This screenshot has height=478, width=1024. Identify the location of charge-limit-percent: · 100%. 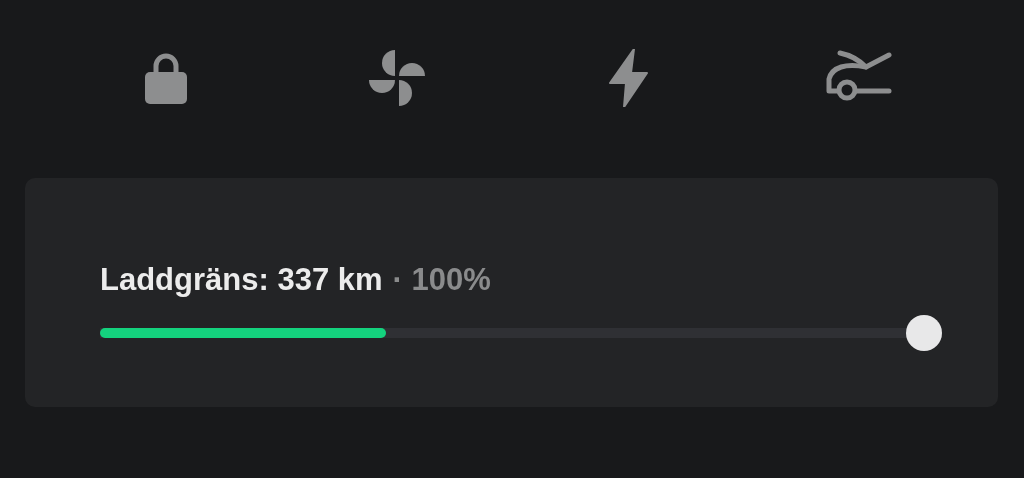
(441, 280).